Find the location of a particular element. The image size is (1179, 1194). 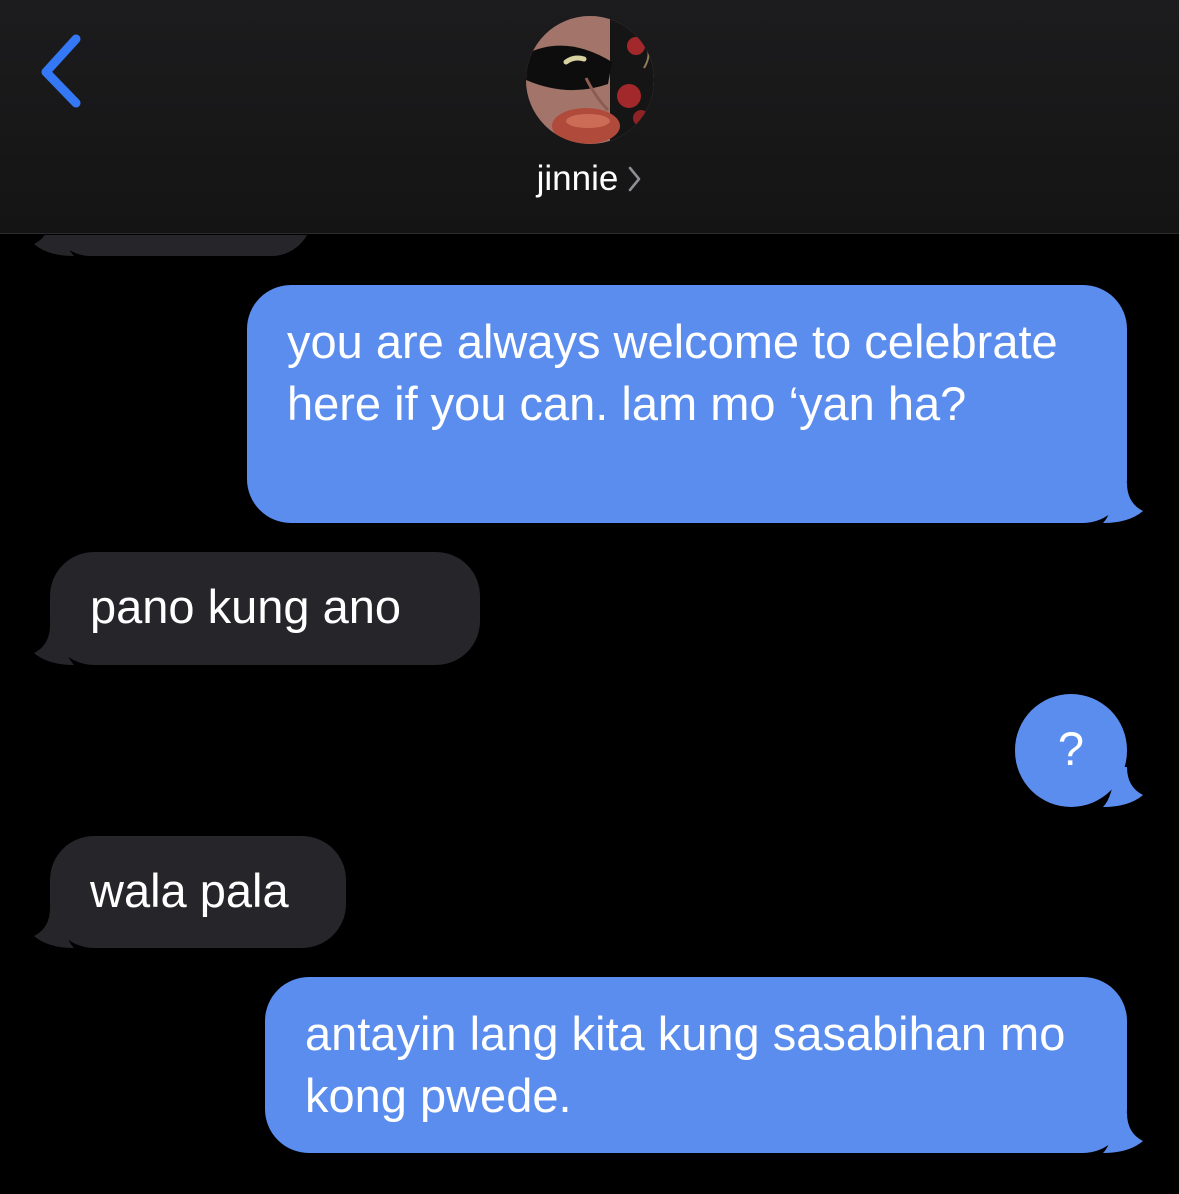

chevron-right-icon is located at coordinates (635, 181).